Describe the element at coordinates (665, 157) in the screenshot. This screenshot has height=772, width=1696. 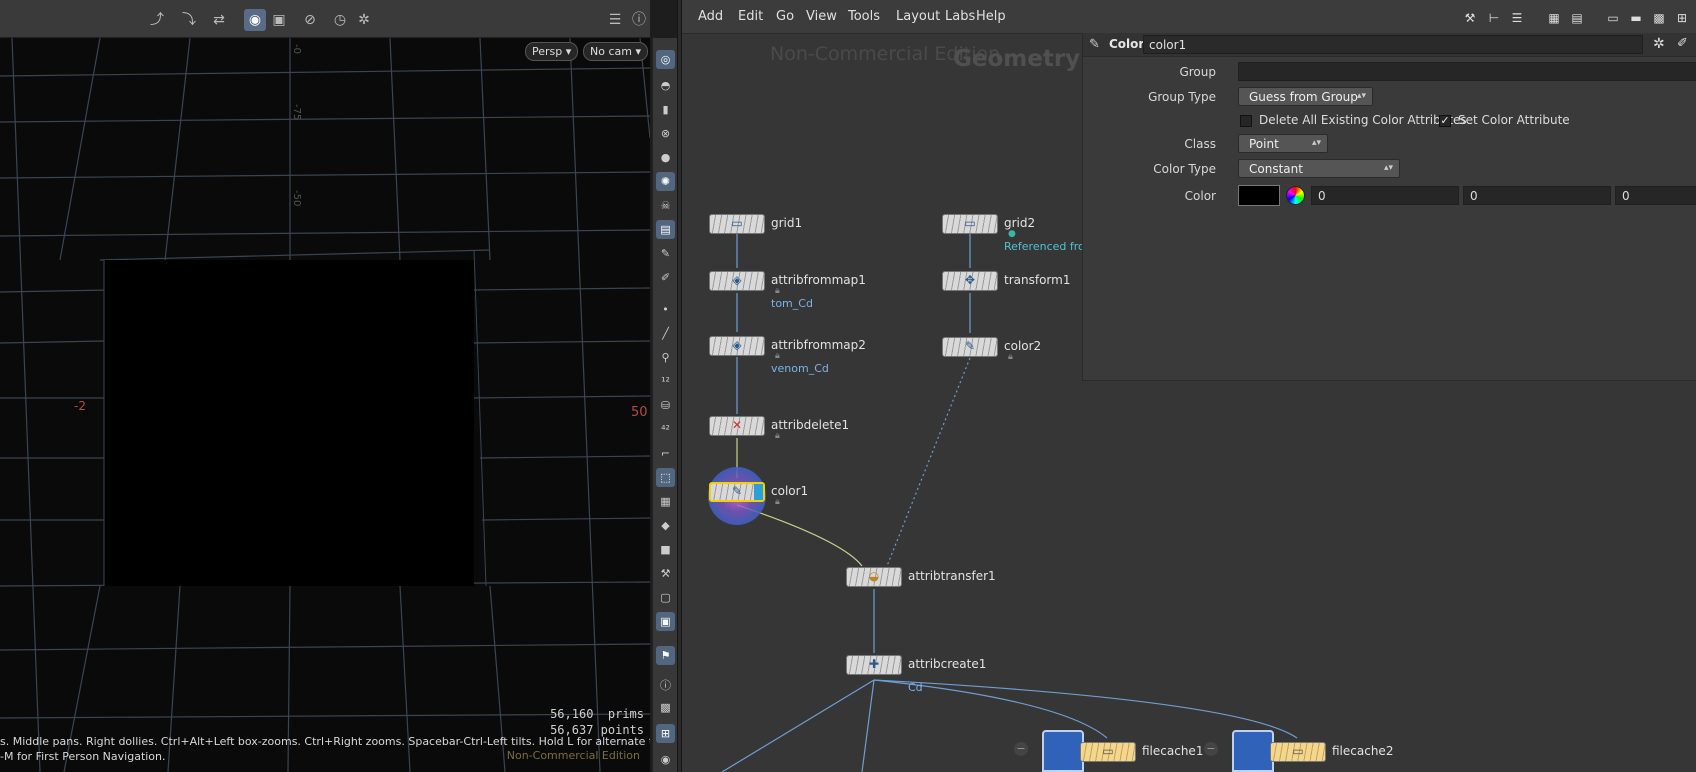
I see `sphere-icon: ●` at that location.